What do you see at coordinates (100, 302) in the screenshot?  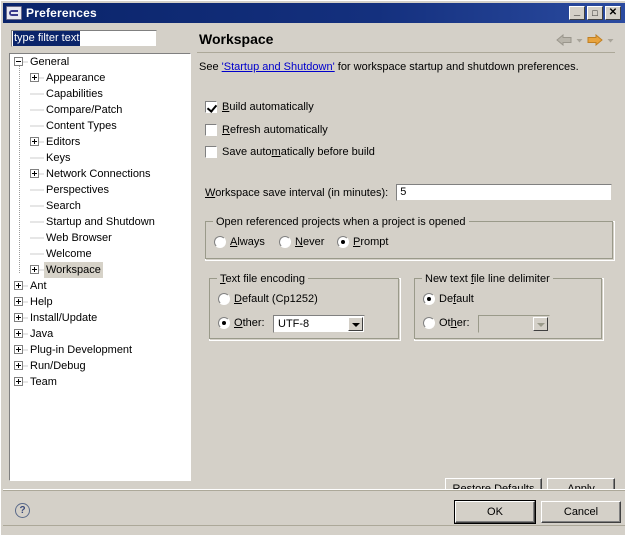 I see `tree-item-help: Help` at bounding box center [100, 302].